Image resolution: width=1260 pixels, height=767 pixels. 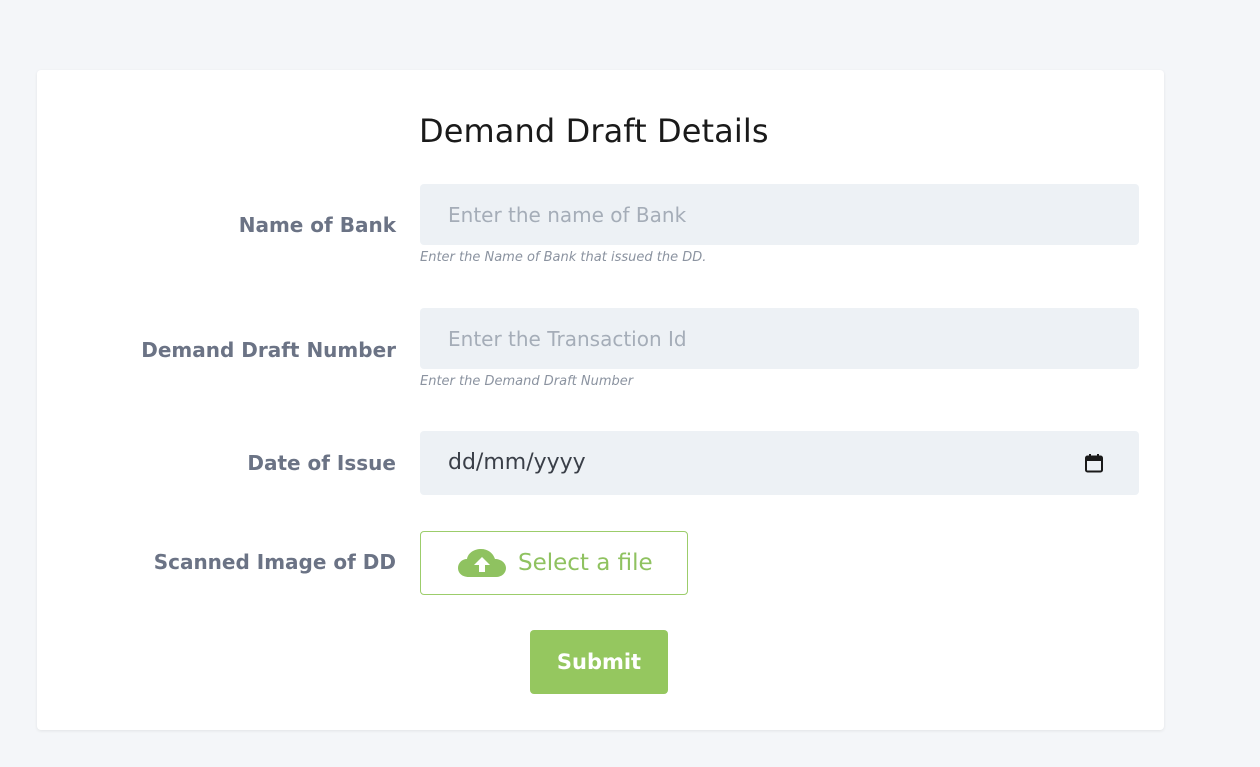 I want to click on cloud-upload-icon, so click(x=482, y=563).